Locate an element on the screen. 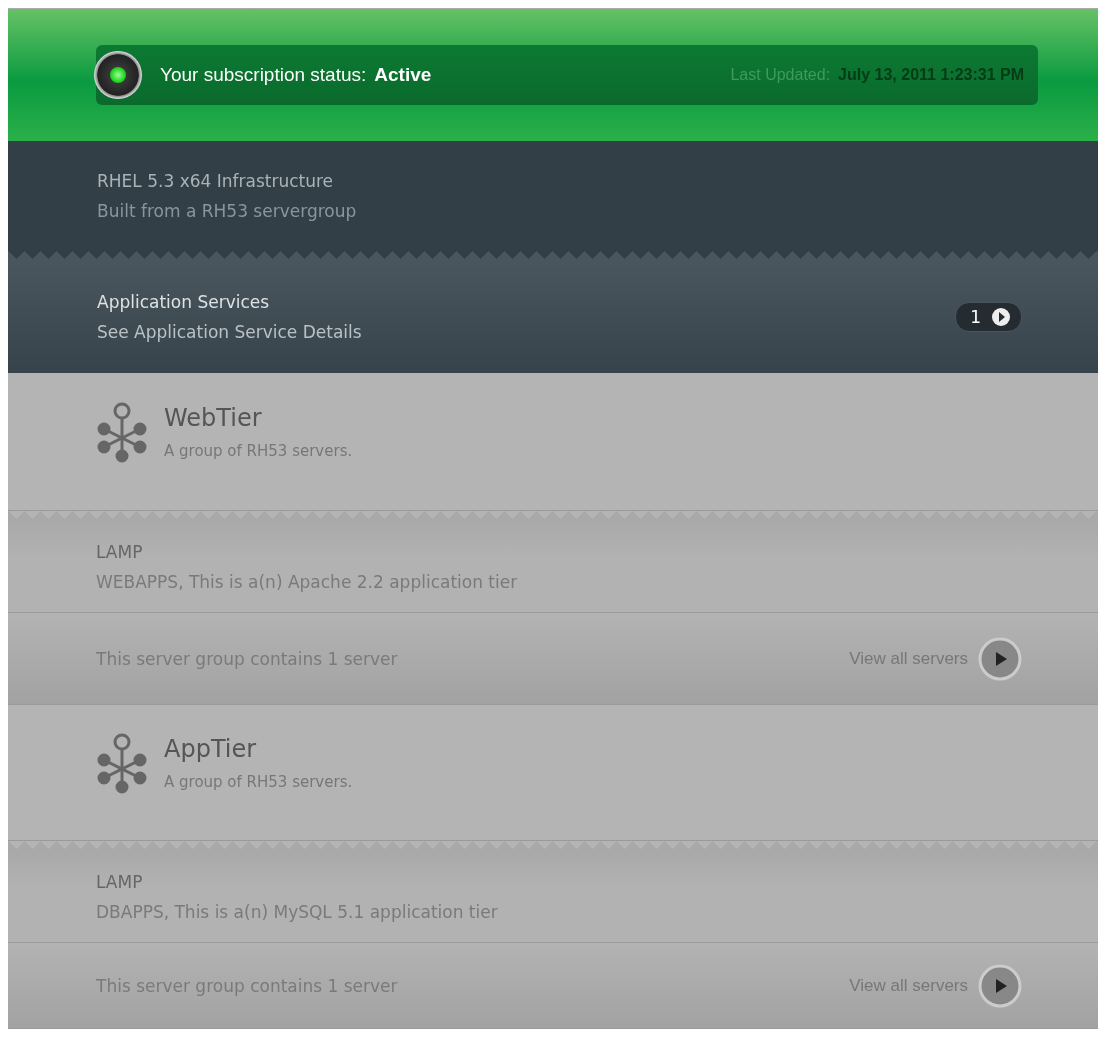  services-count-button: 1 is located at coordinates (988, 317).